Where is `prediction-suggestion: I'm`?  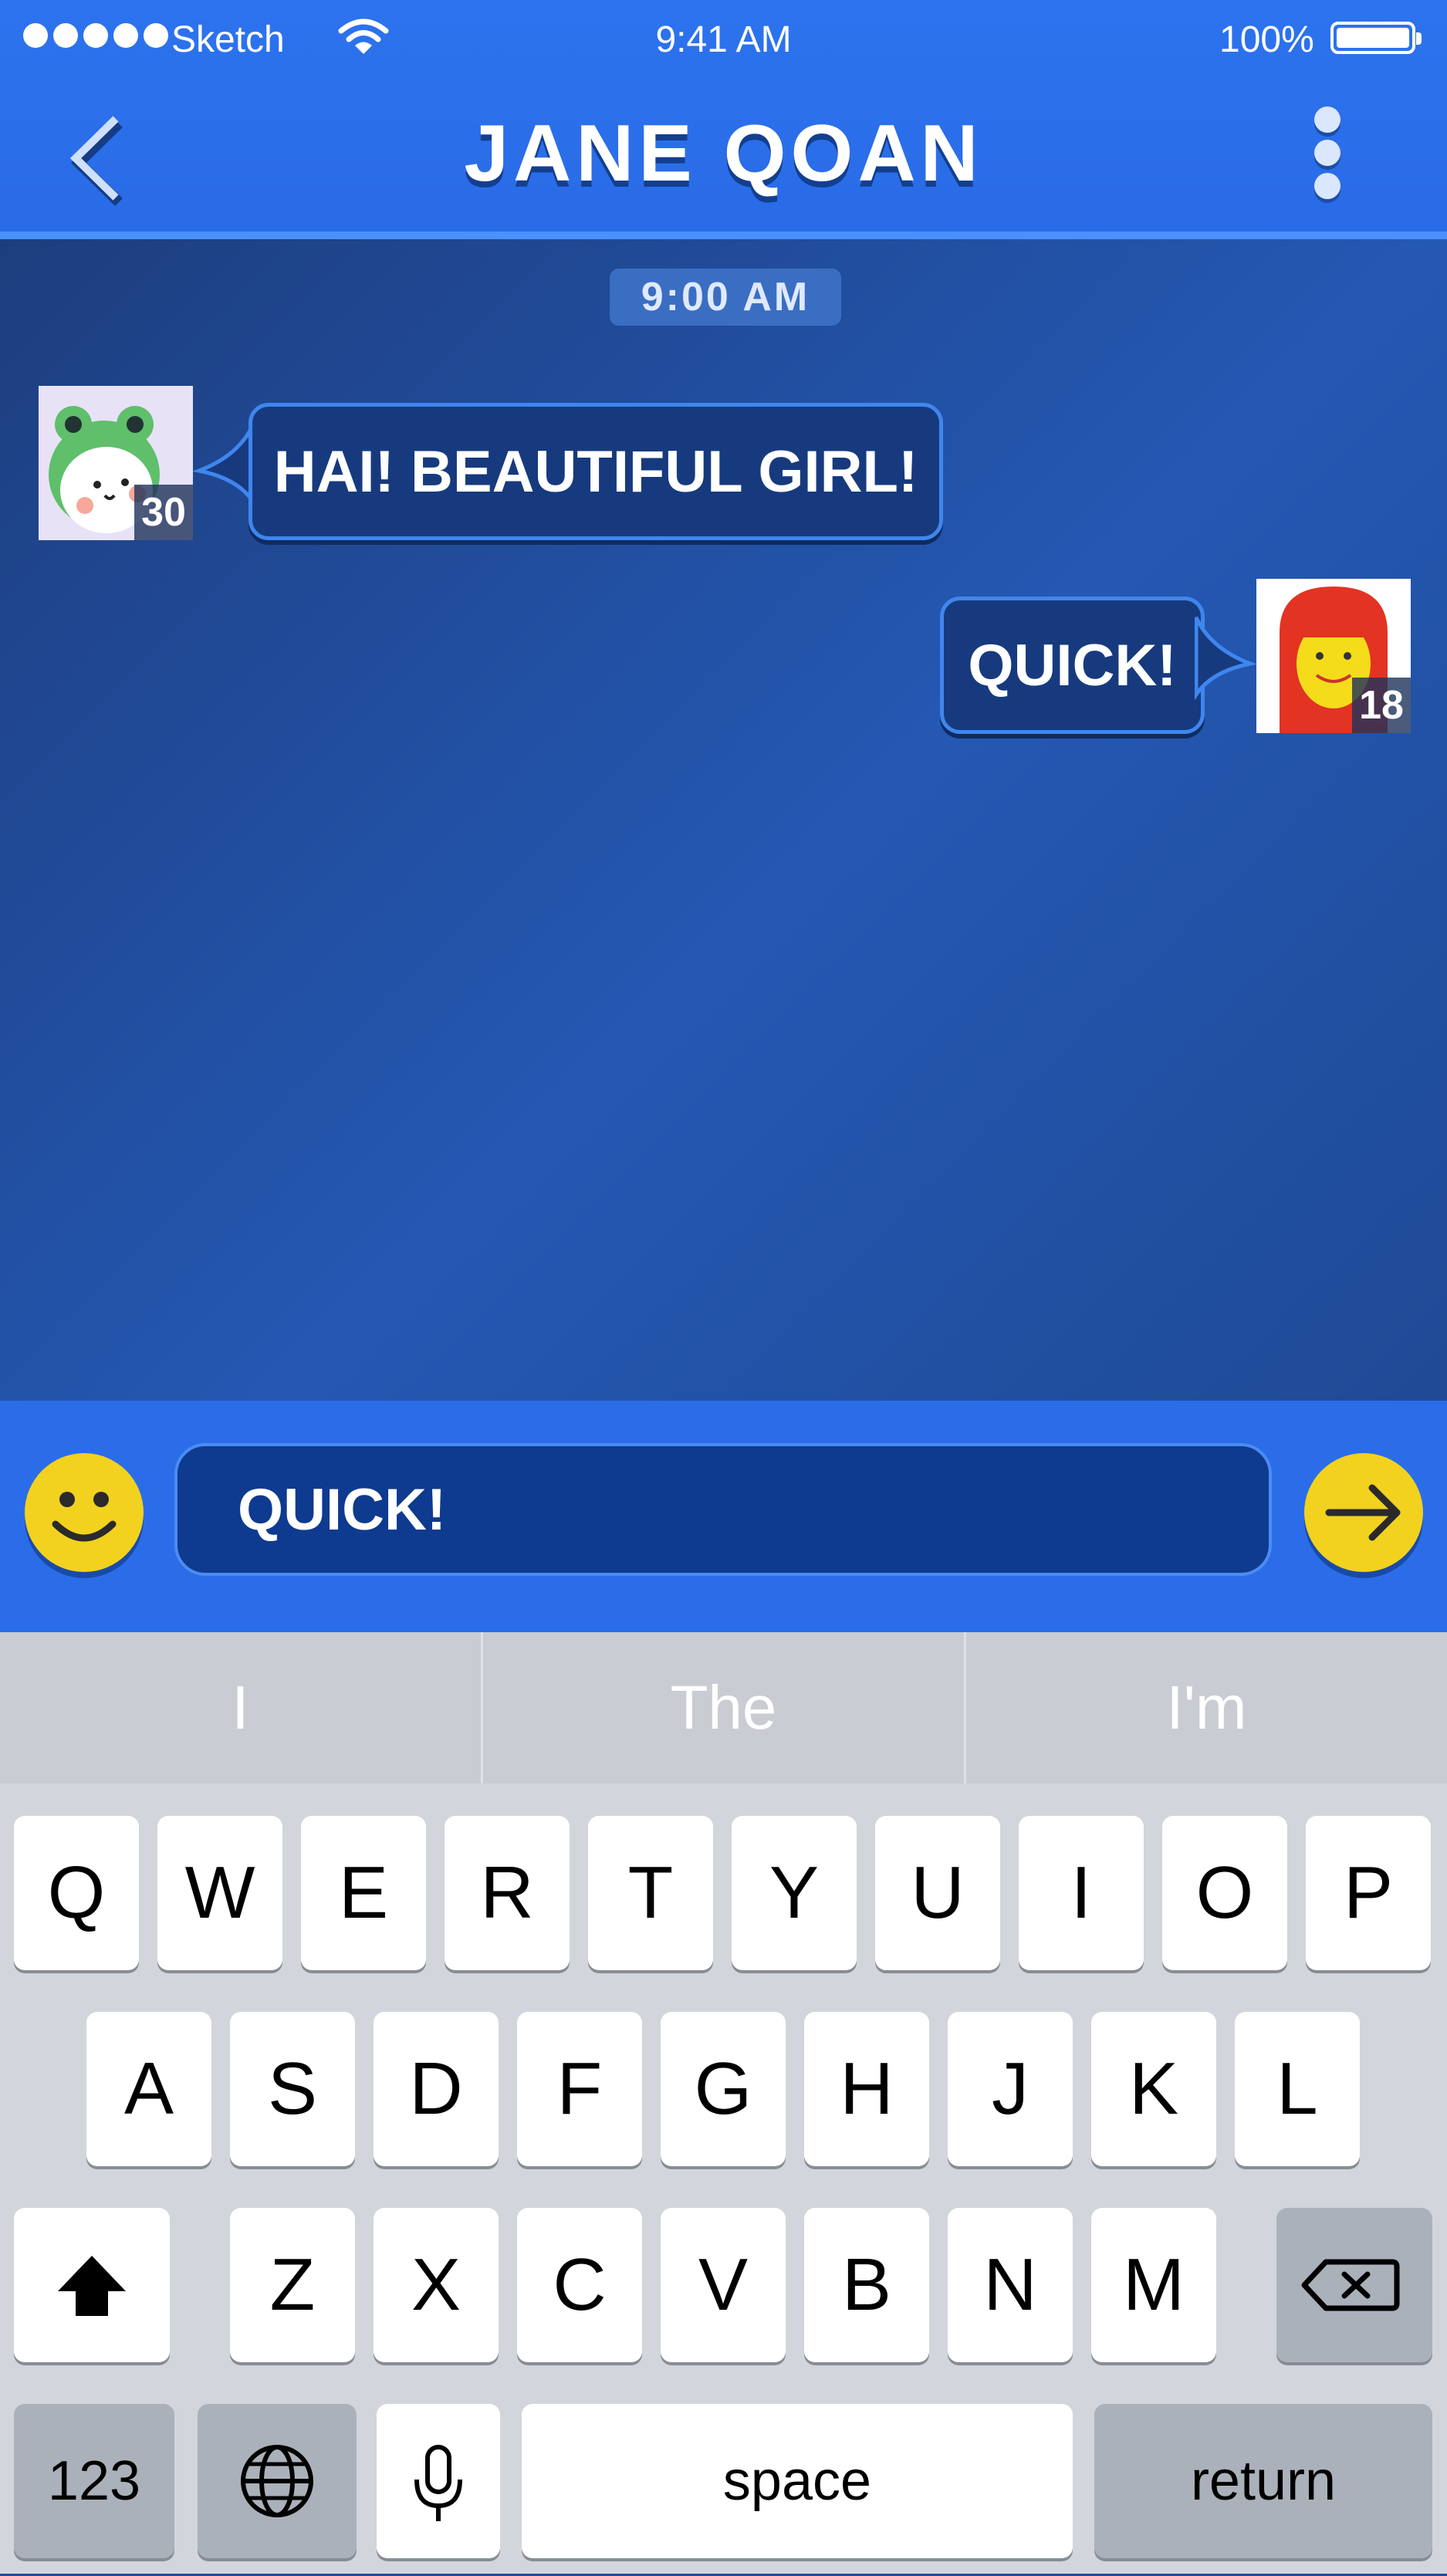
prediction-suggestion: I'm is located at coordinates (1206, 1707).